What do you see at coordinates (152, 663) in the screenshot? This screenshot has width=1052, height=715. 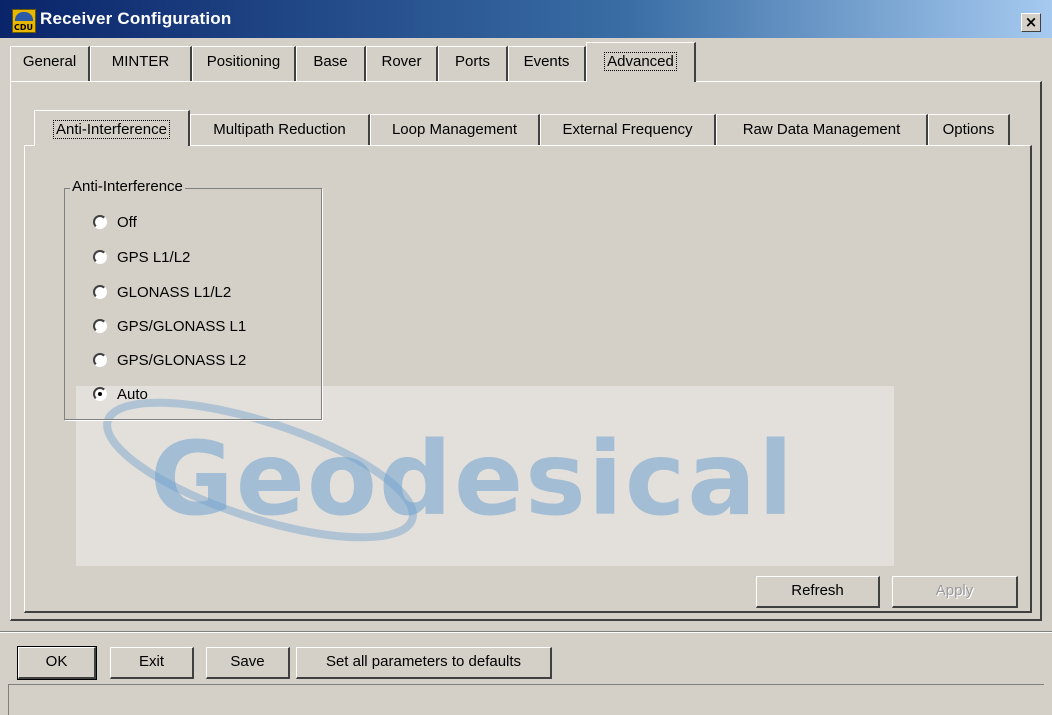 I see `exit-button: Exit` at bounding box center [152, 663].